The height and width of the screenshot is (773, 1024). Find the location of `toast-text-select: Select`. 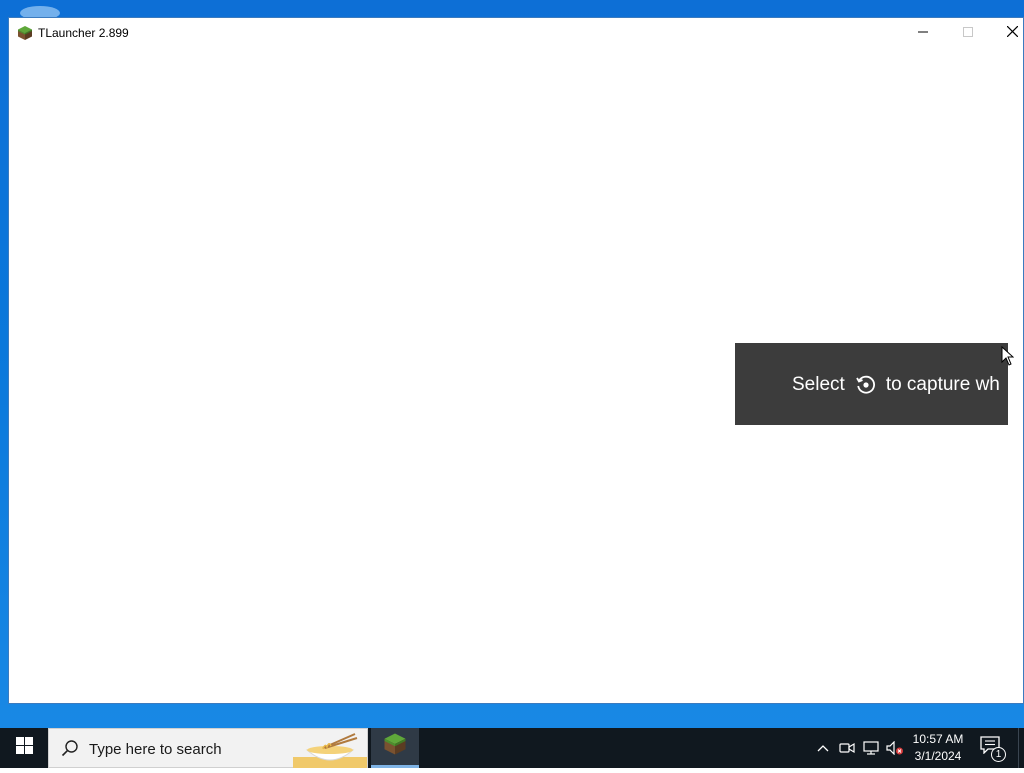

toast-text-select: Select is located at coordinates (818, 384).